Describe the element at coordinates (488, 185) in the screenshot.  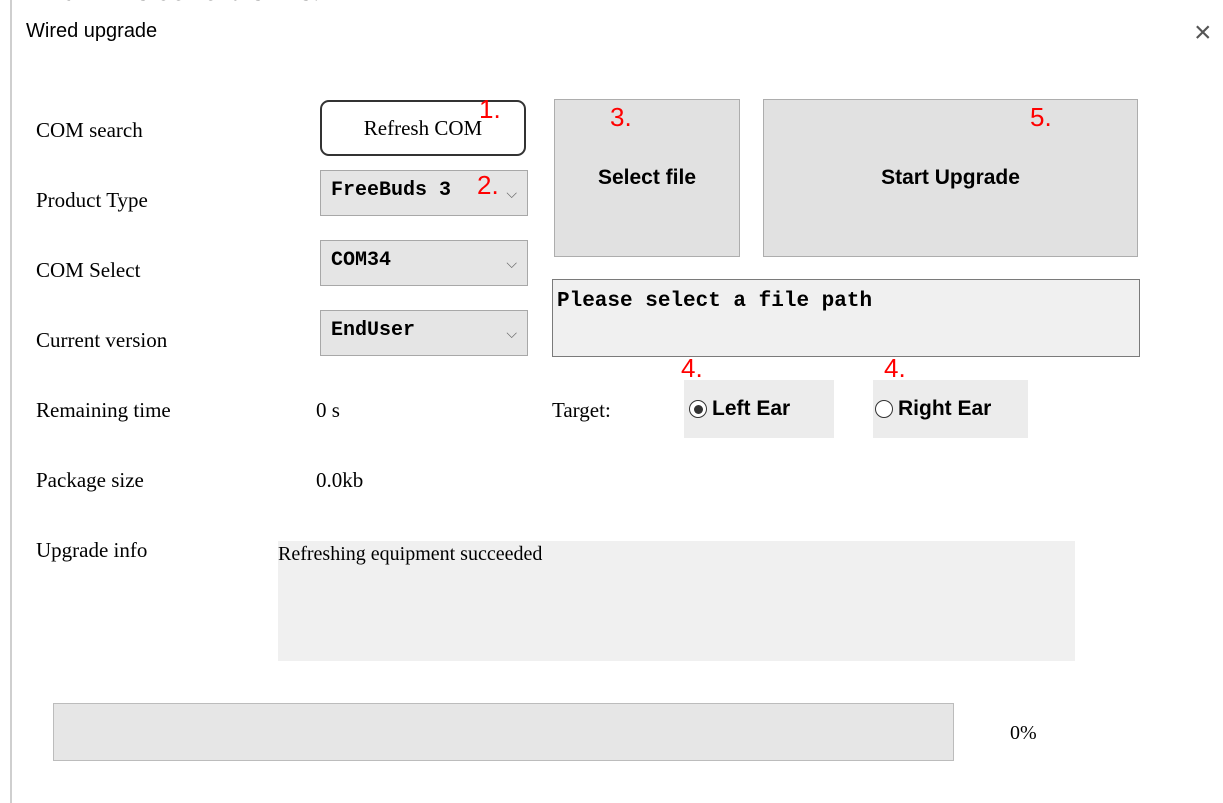
I see `annotation-step-2: 2.` at that location.